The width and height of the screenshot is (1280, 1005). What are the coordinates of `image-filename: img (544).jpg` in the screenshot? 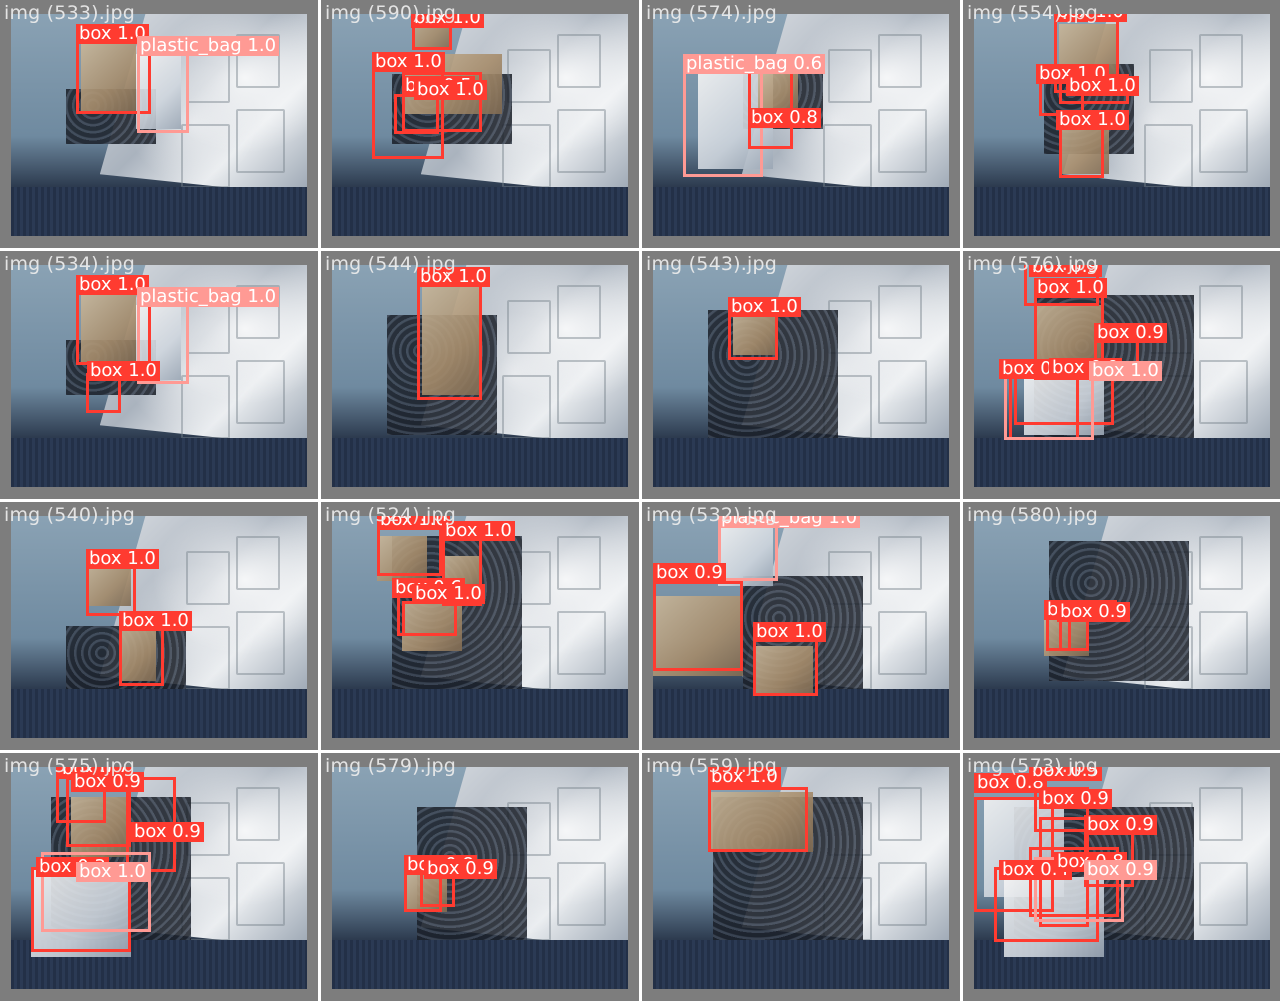 It's located at (391, 264).